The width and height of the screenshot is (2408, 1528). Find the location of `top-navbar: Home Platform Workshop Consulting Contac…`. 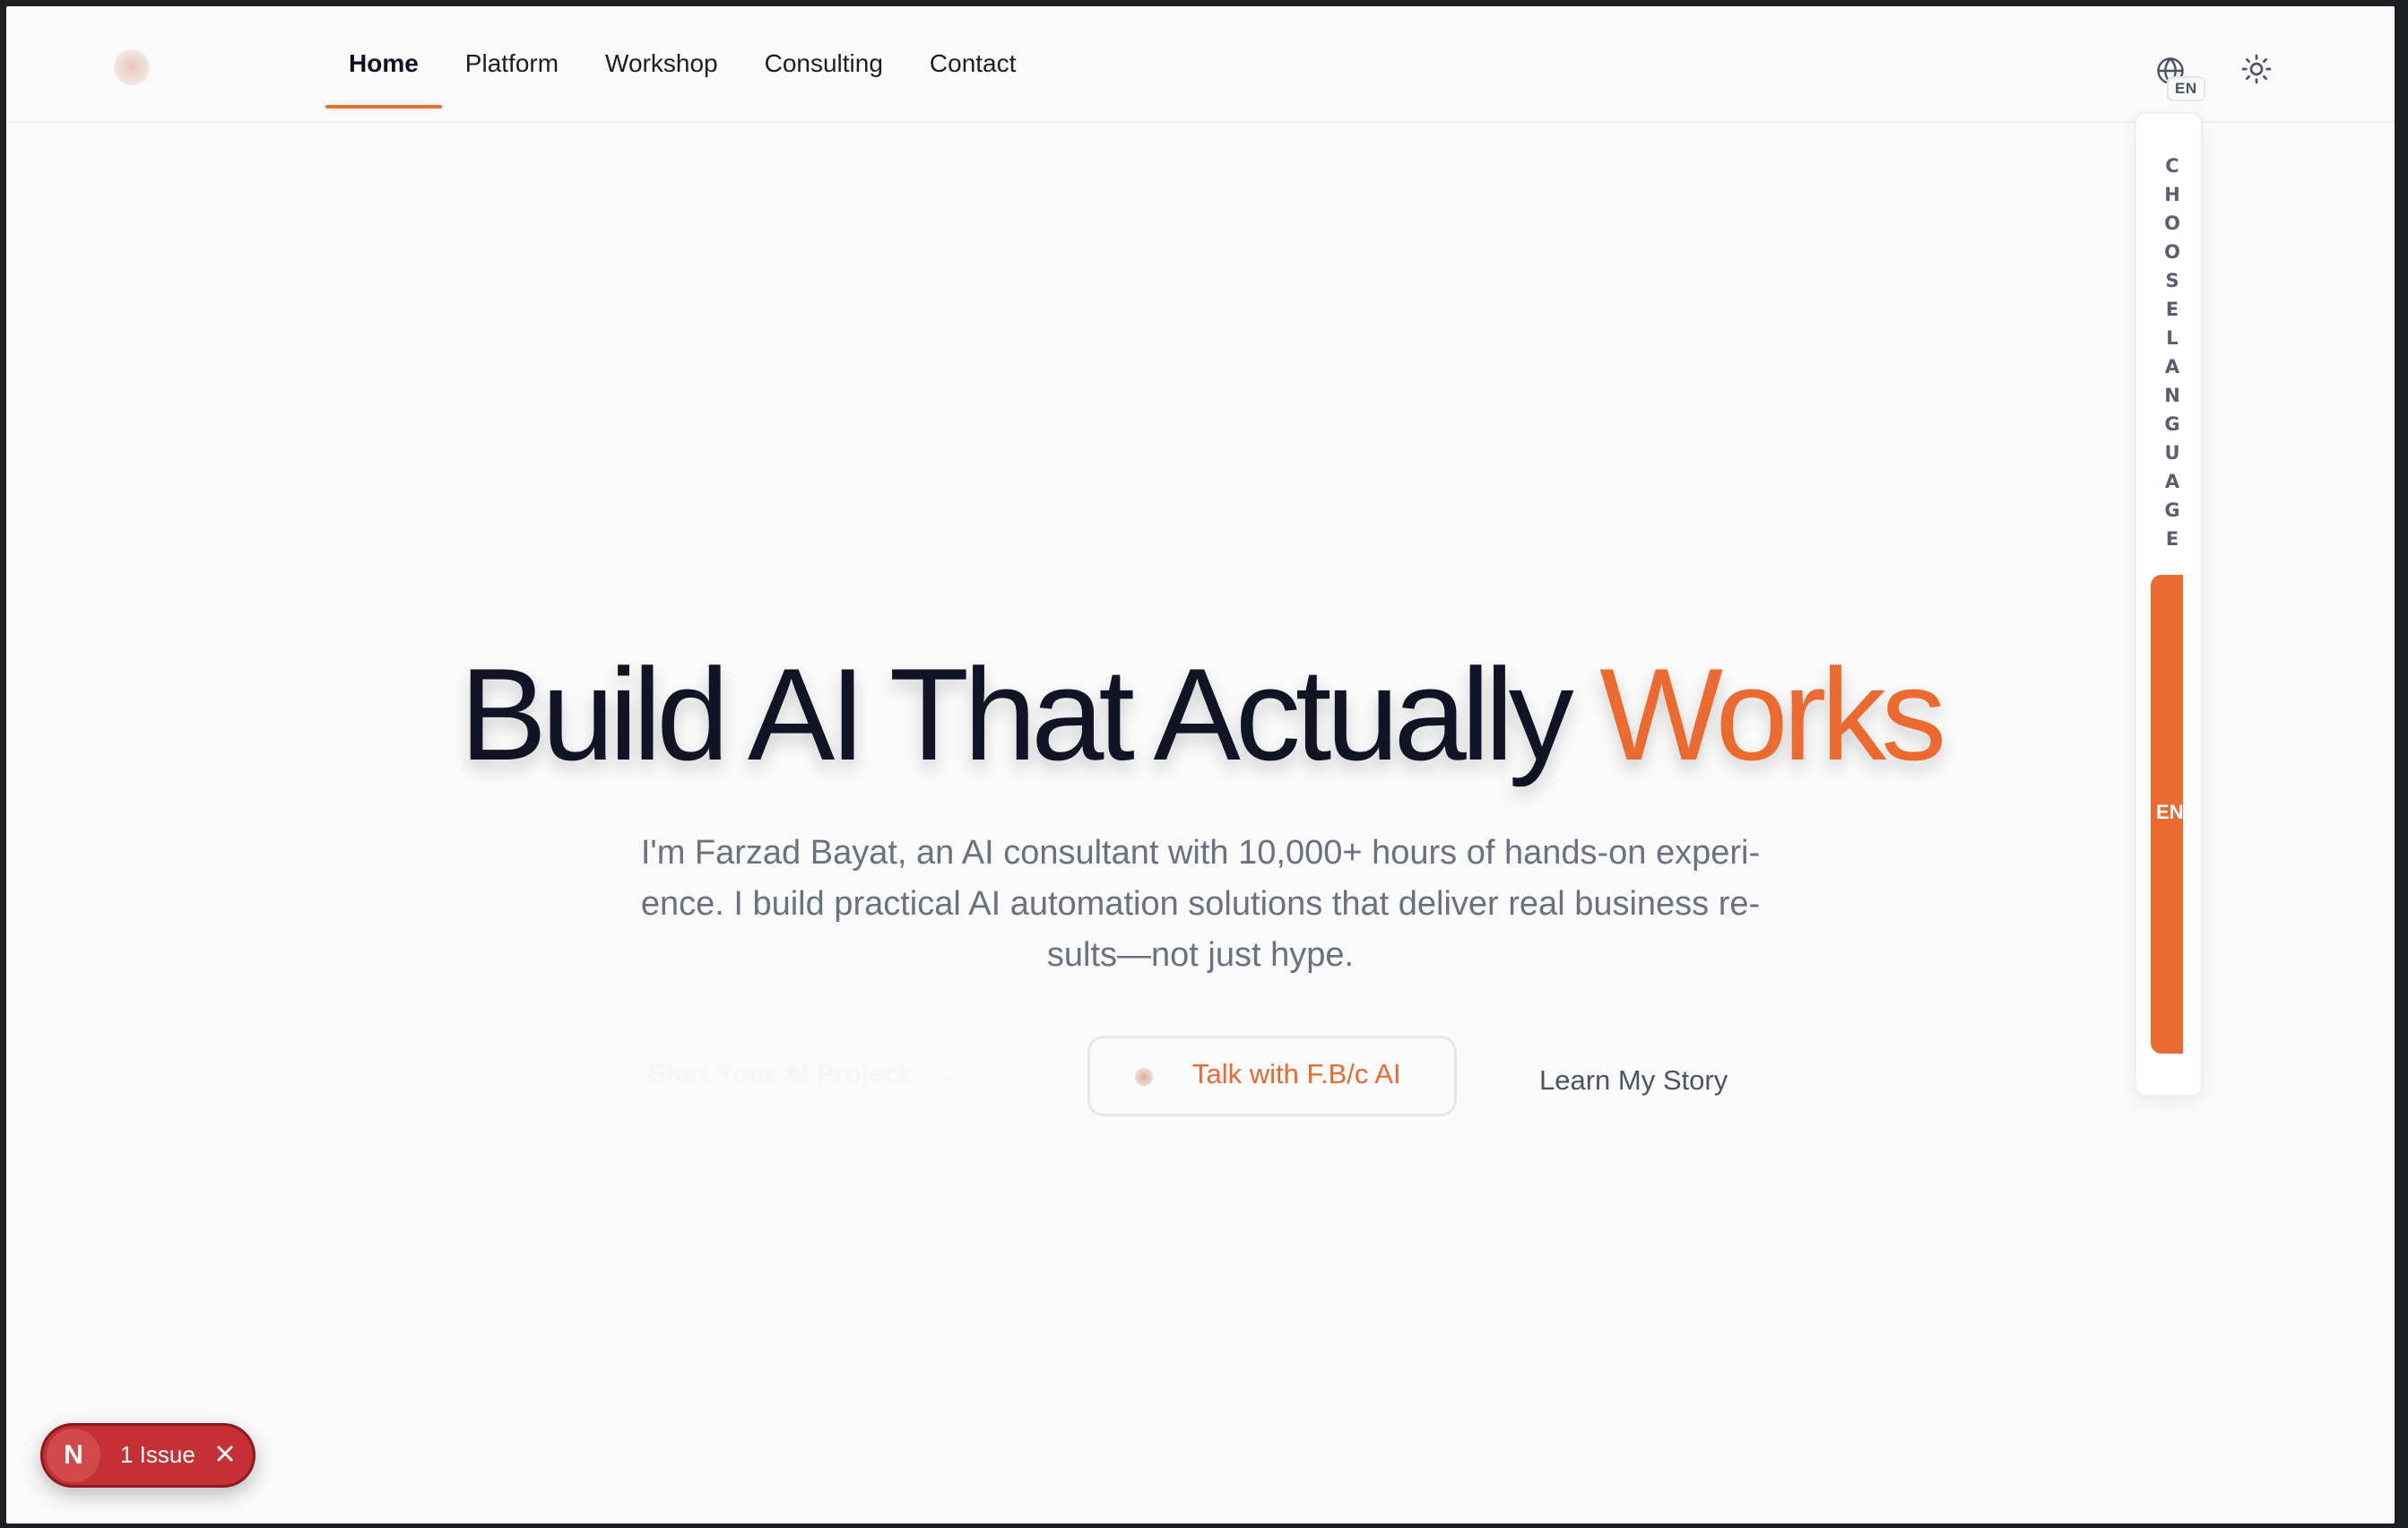

top-navbar: Home Platform Workshop Consulting Contac… is located at coordinates (1200, 64).